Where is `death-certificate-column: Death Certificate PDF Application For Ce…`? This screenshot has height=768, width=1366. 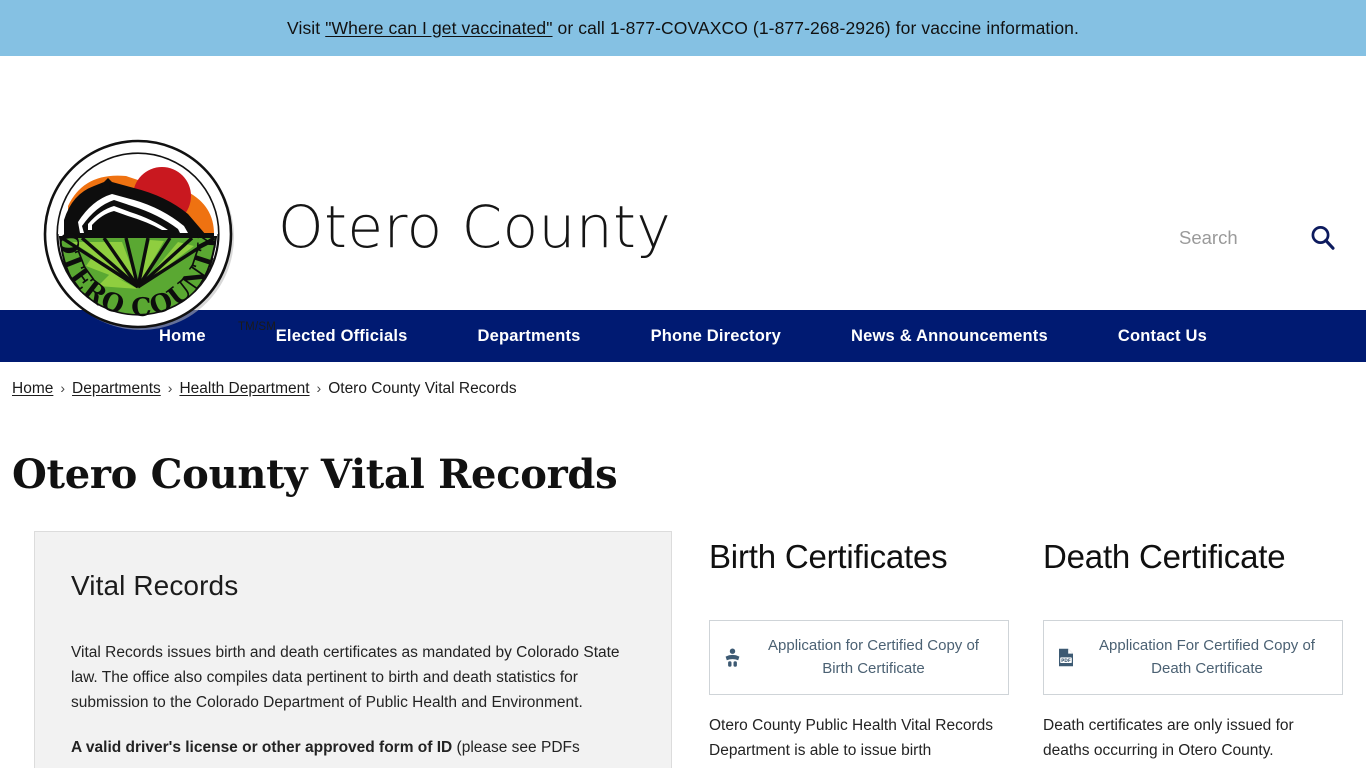 death-certificate-column: Death Certificate PDF Application For Ce… is located at coordinates (1193, 649).